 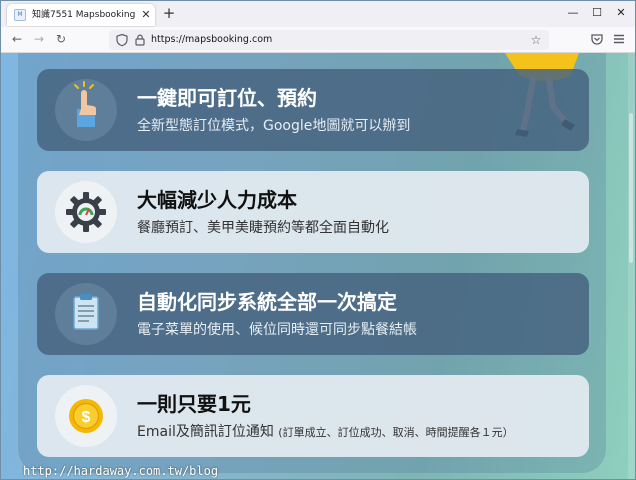 I want to click on star-icon: ☆, so click(x=536, y=40).